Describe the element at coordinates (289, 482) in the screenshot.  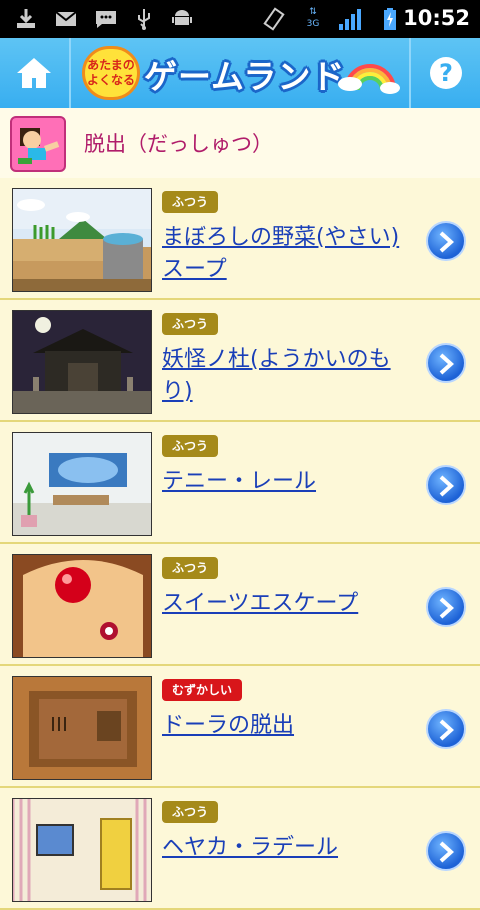
I see `game-title-link: テニー・レール` at that location.